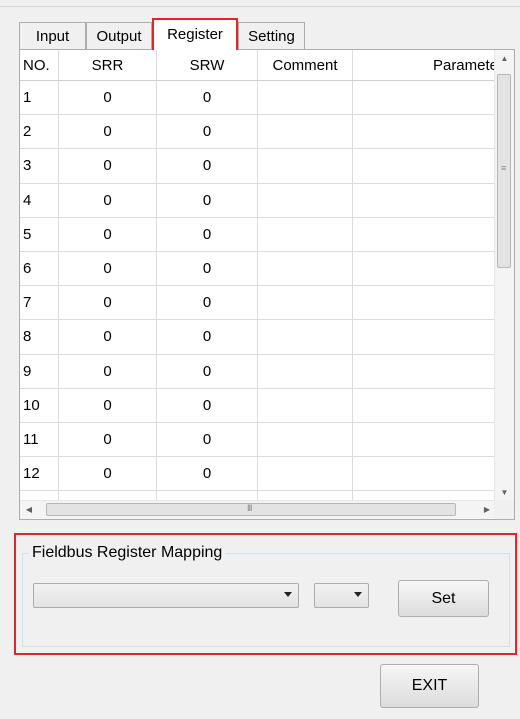  I want to click on column-header-srr: SRR, so click(107, 65).